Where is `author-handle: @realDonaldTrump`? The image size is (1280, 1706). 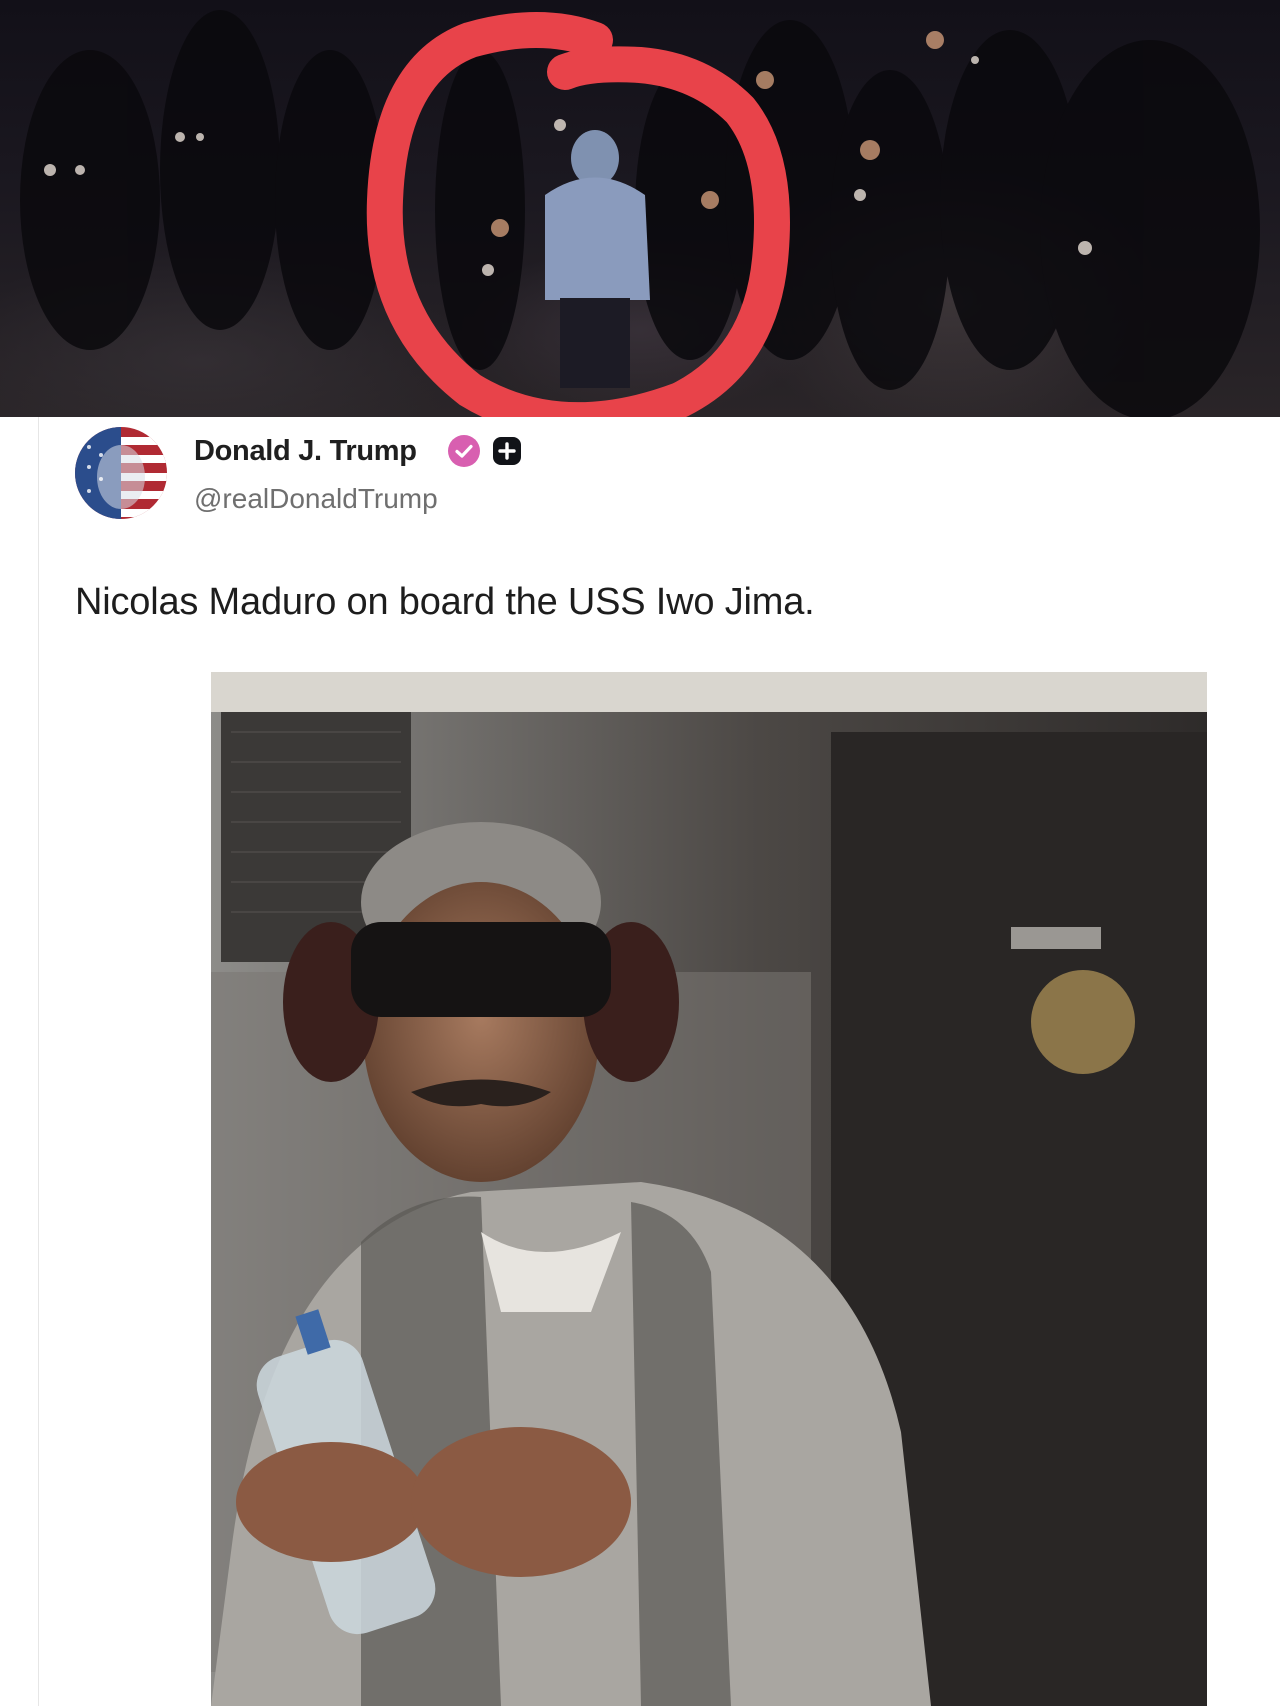
author-handle: @realDonaldTrump is located at coordinates (316, 499).